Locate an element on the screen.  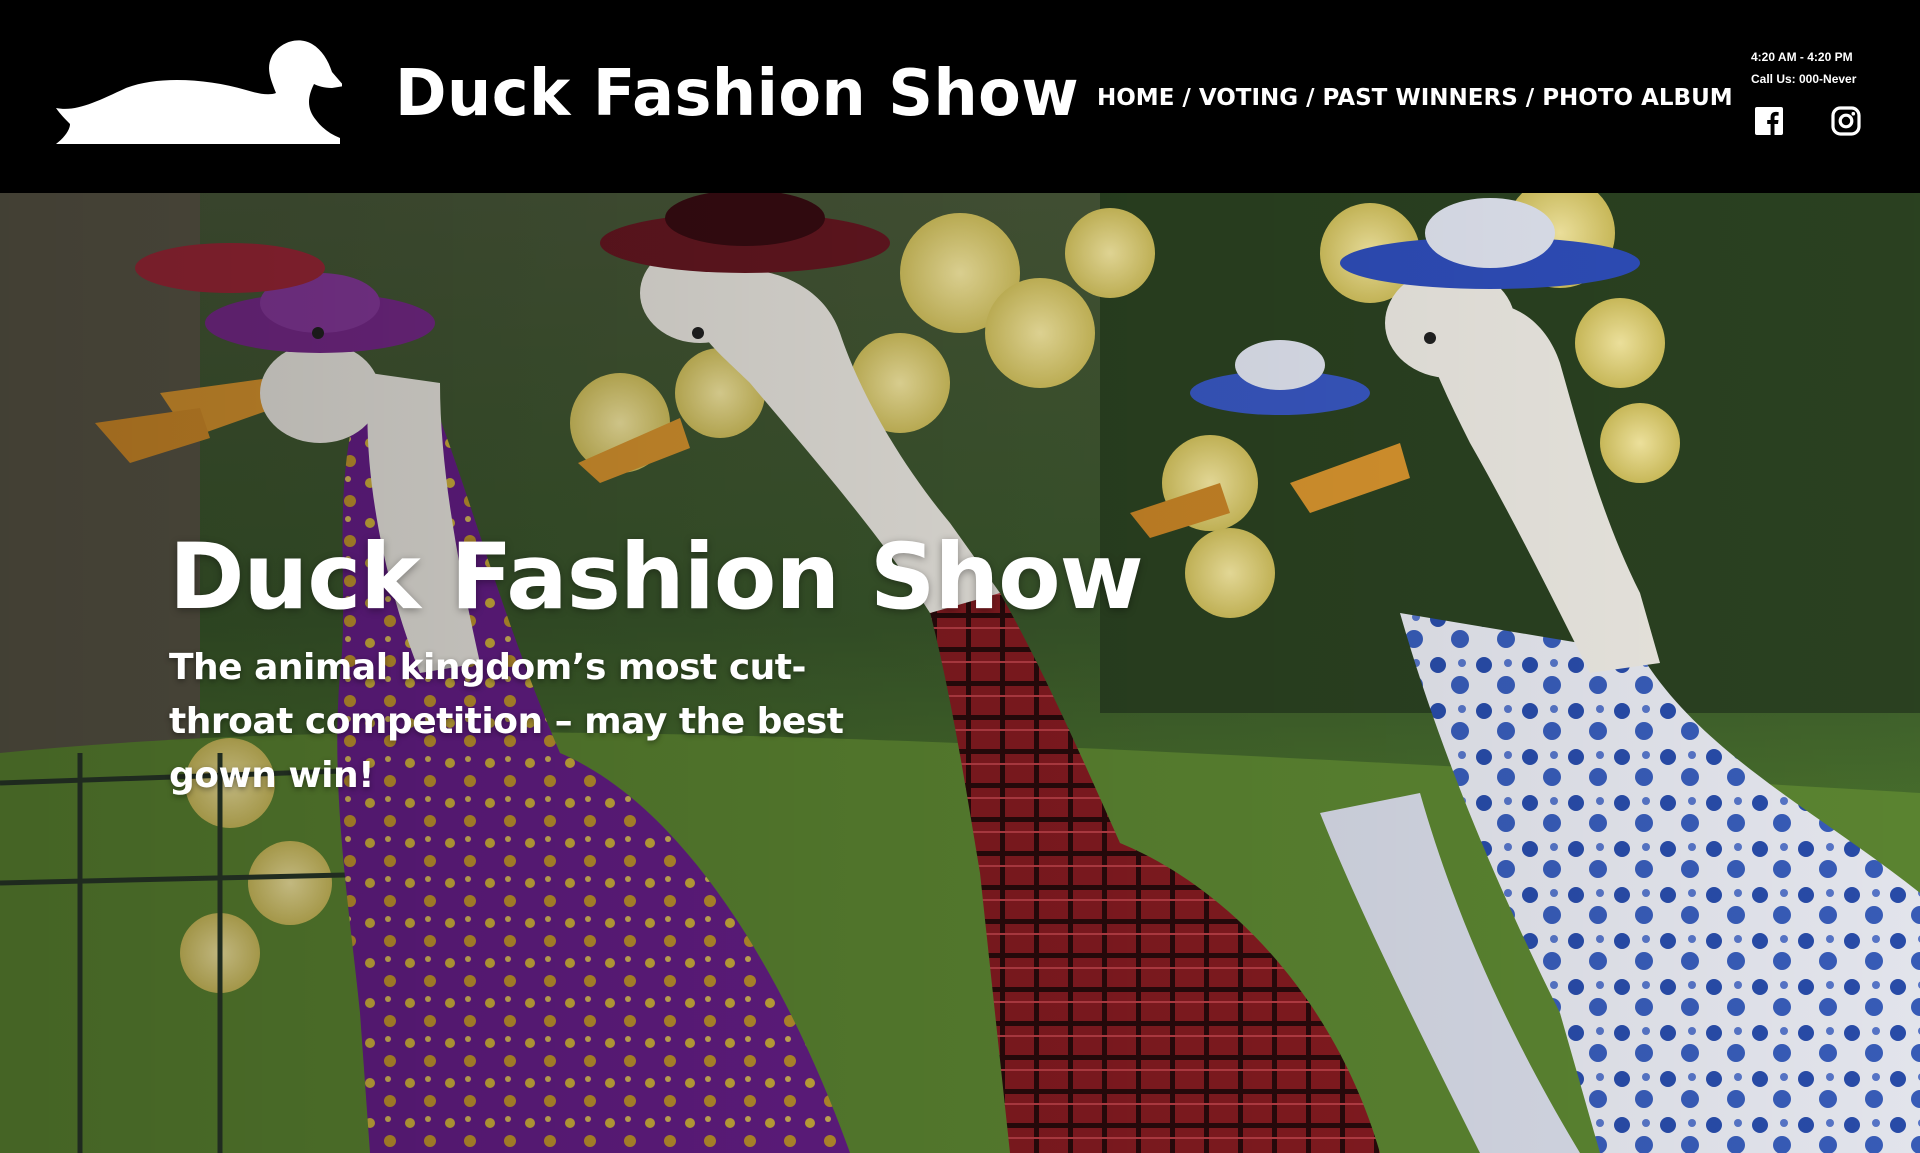
nav-home: HOME is located at coordinates (1135, 98).